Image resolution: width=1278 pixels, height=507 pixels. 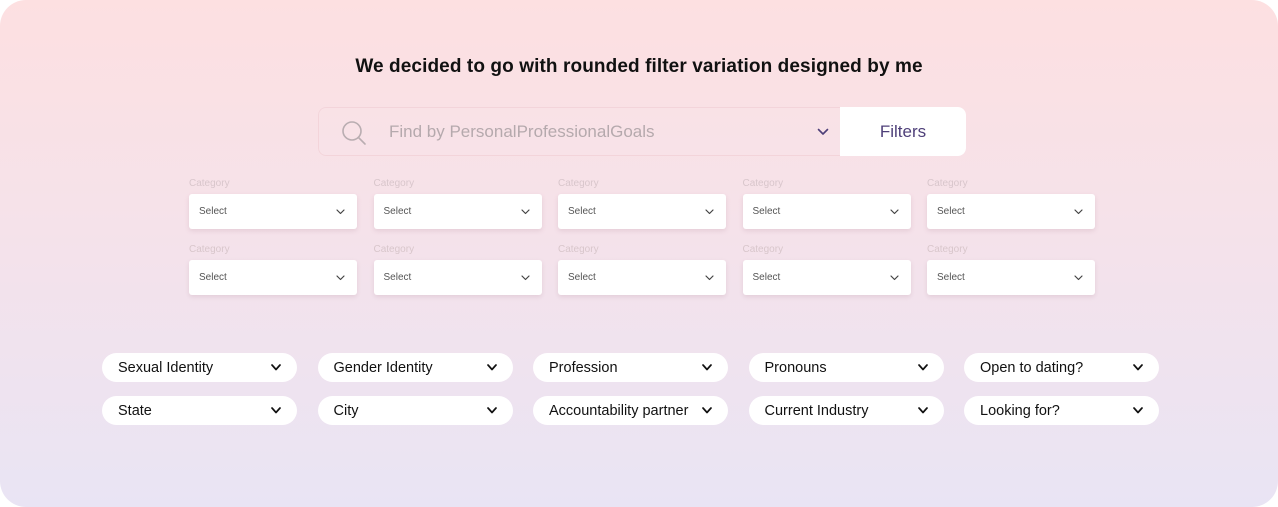 What do you see at coordinates (816, 411) in the screenshot?
I see `filter-pill-label: Current Industry` at bounding box center [816, 411].